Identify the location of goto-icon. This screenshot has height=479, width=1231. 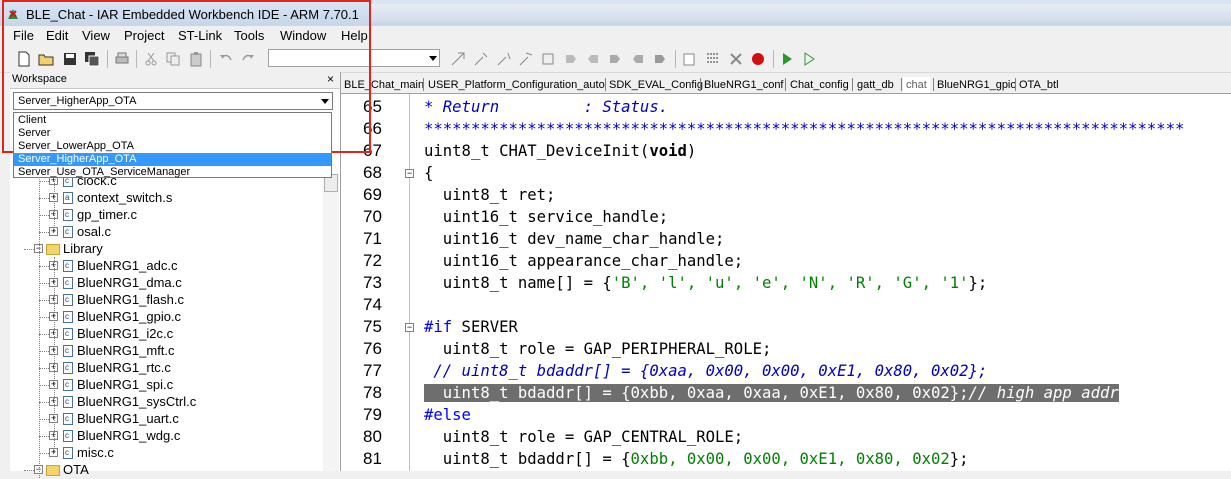
(548, 59).